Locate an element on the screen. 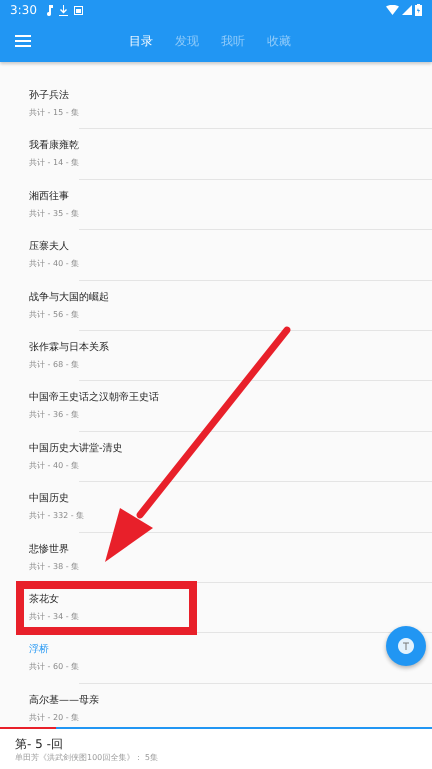 Image resolution: width=432 pixels, height=769 pixels. episode-count: 共计 - 38 - 集 is located at coordinates (54, 566).